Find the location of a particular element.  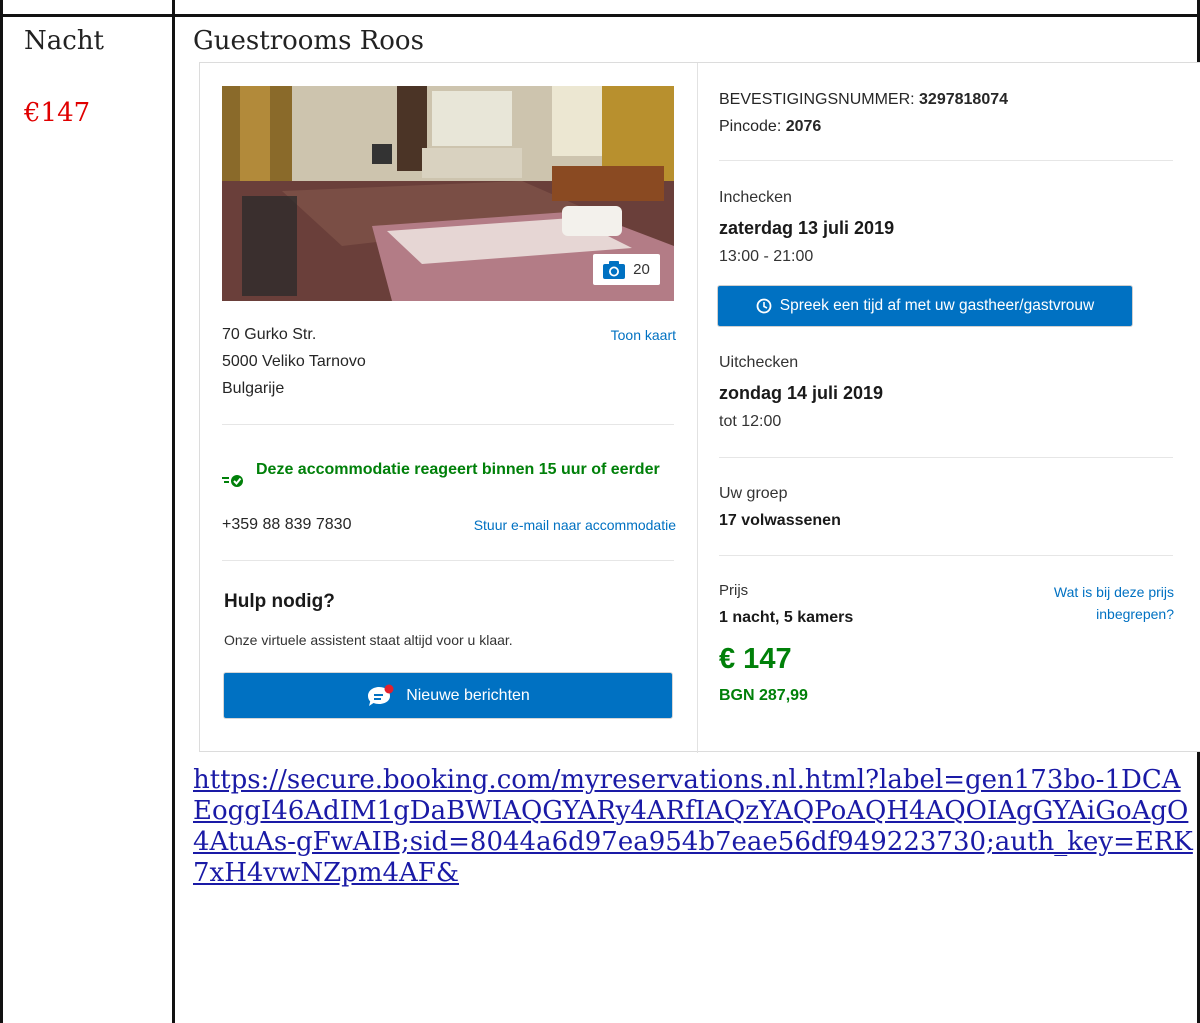

table-column-divider is located at coordinates (173, 511).